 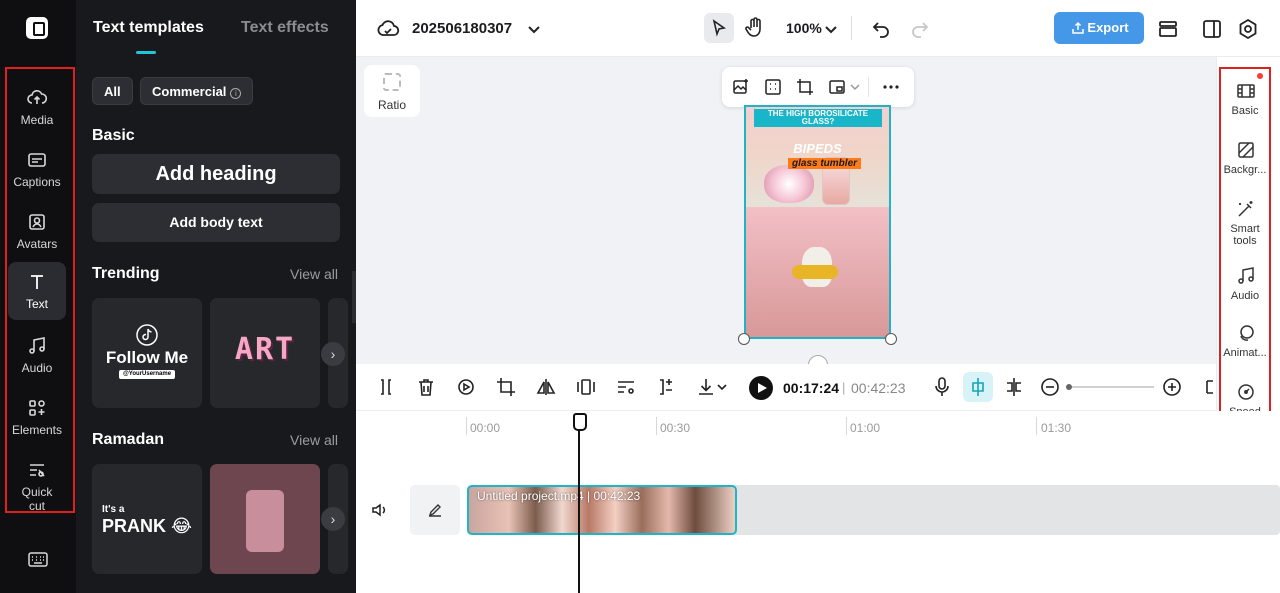 I want to click on prop-smart-tools: Smart tools, so click(x=1245, y=224).